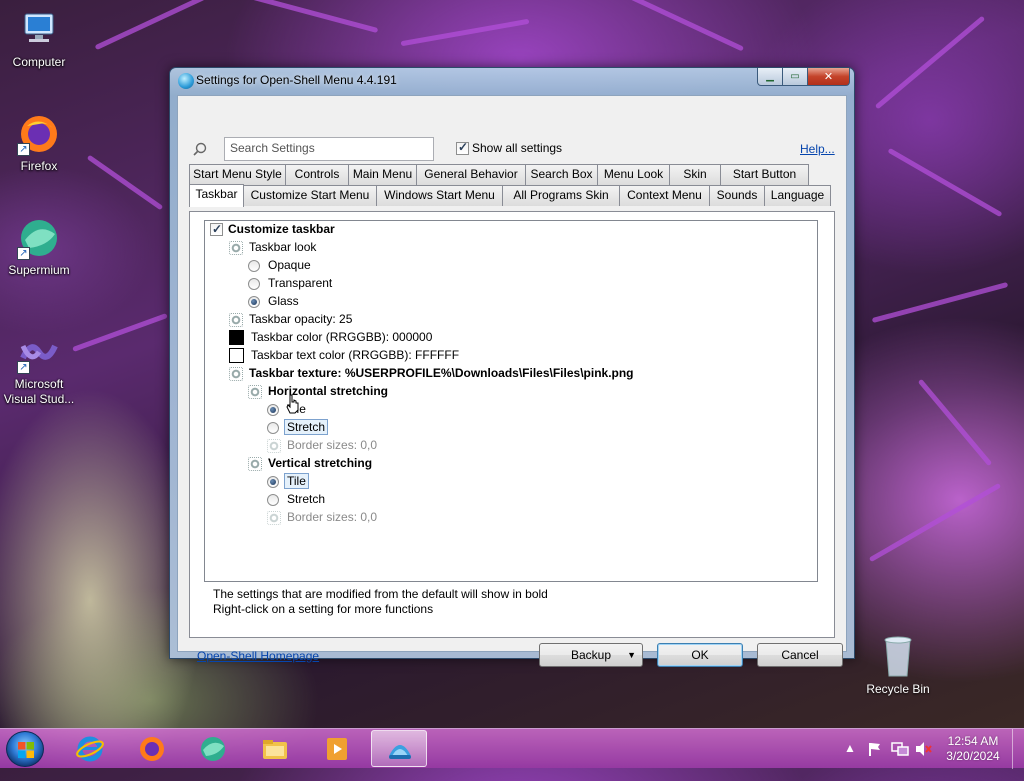  I want to click on recycle-bin-icon, so click(898, 654).